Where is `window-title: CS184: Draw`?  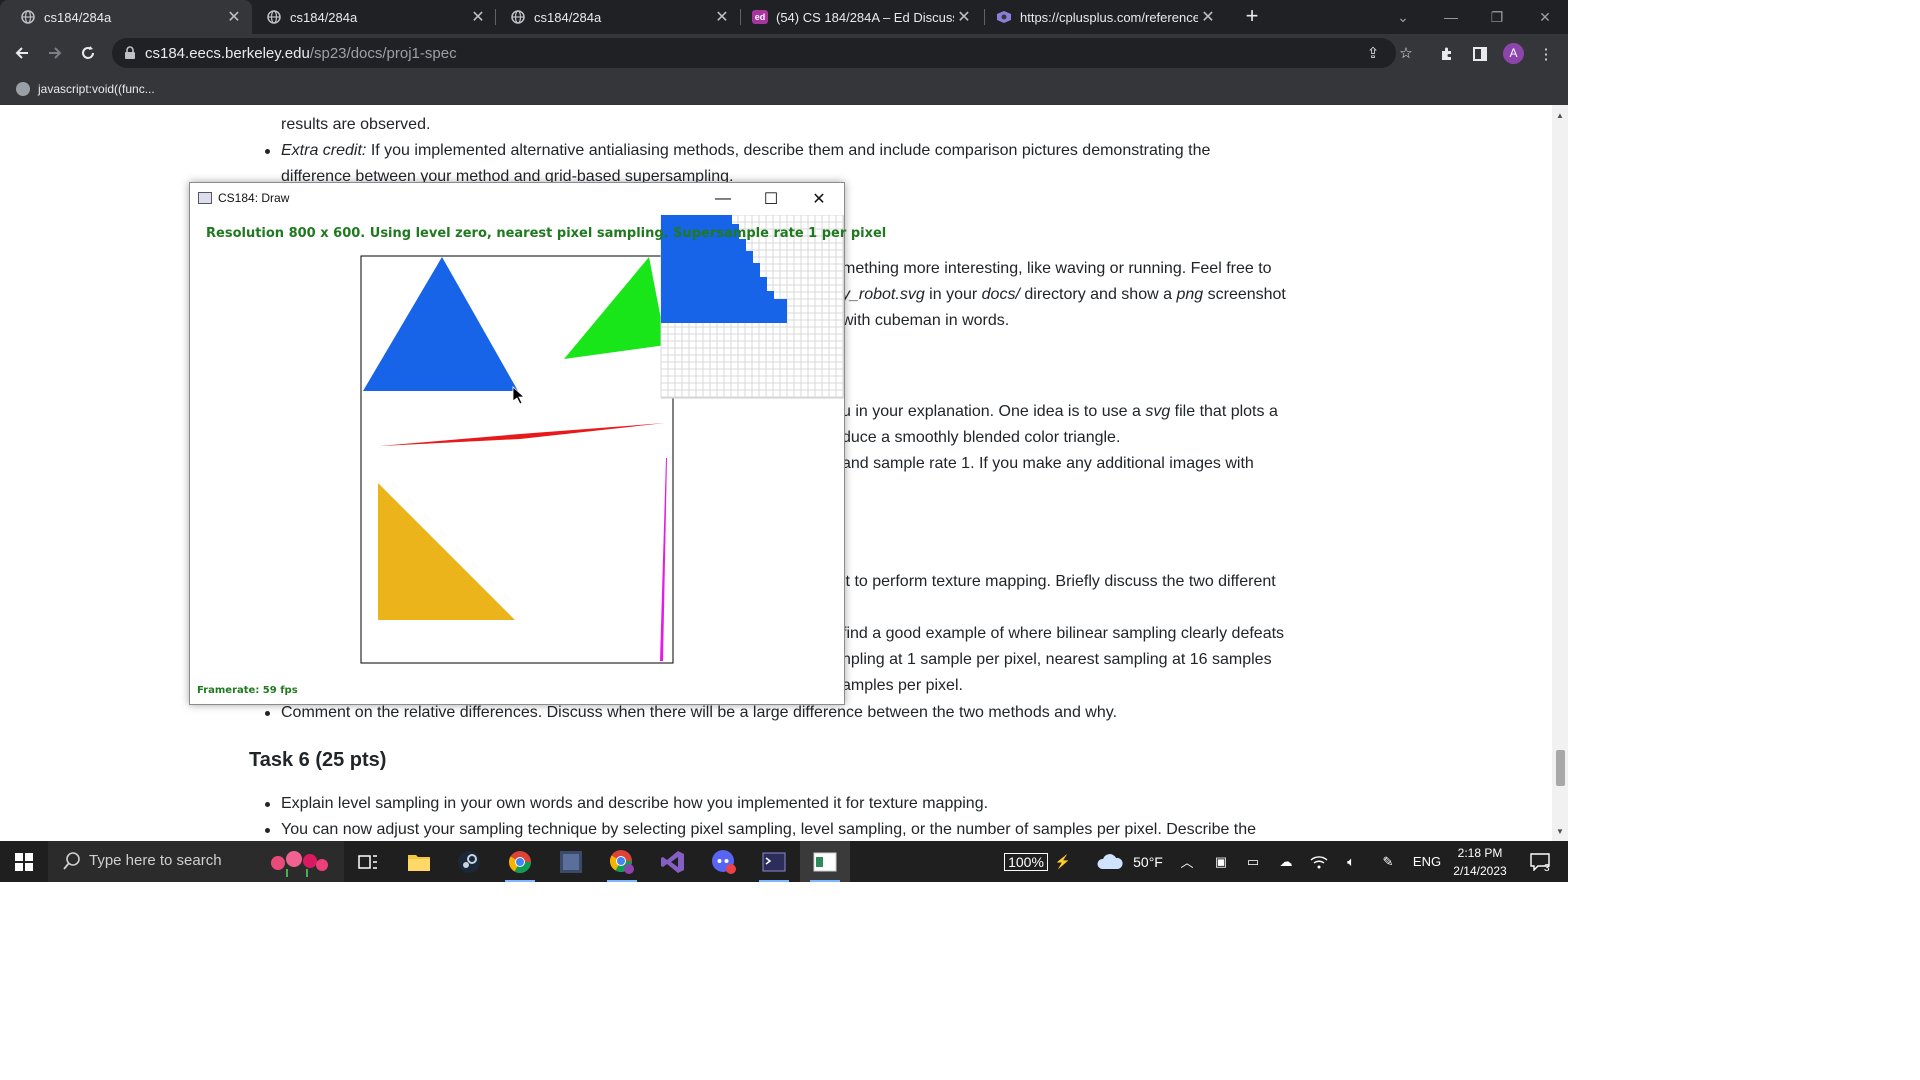 window-title: CS184: Draw is located at coordinates (254, 198).